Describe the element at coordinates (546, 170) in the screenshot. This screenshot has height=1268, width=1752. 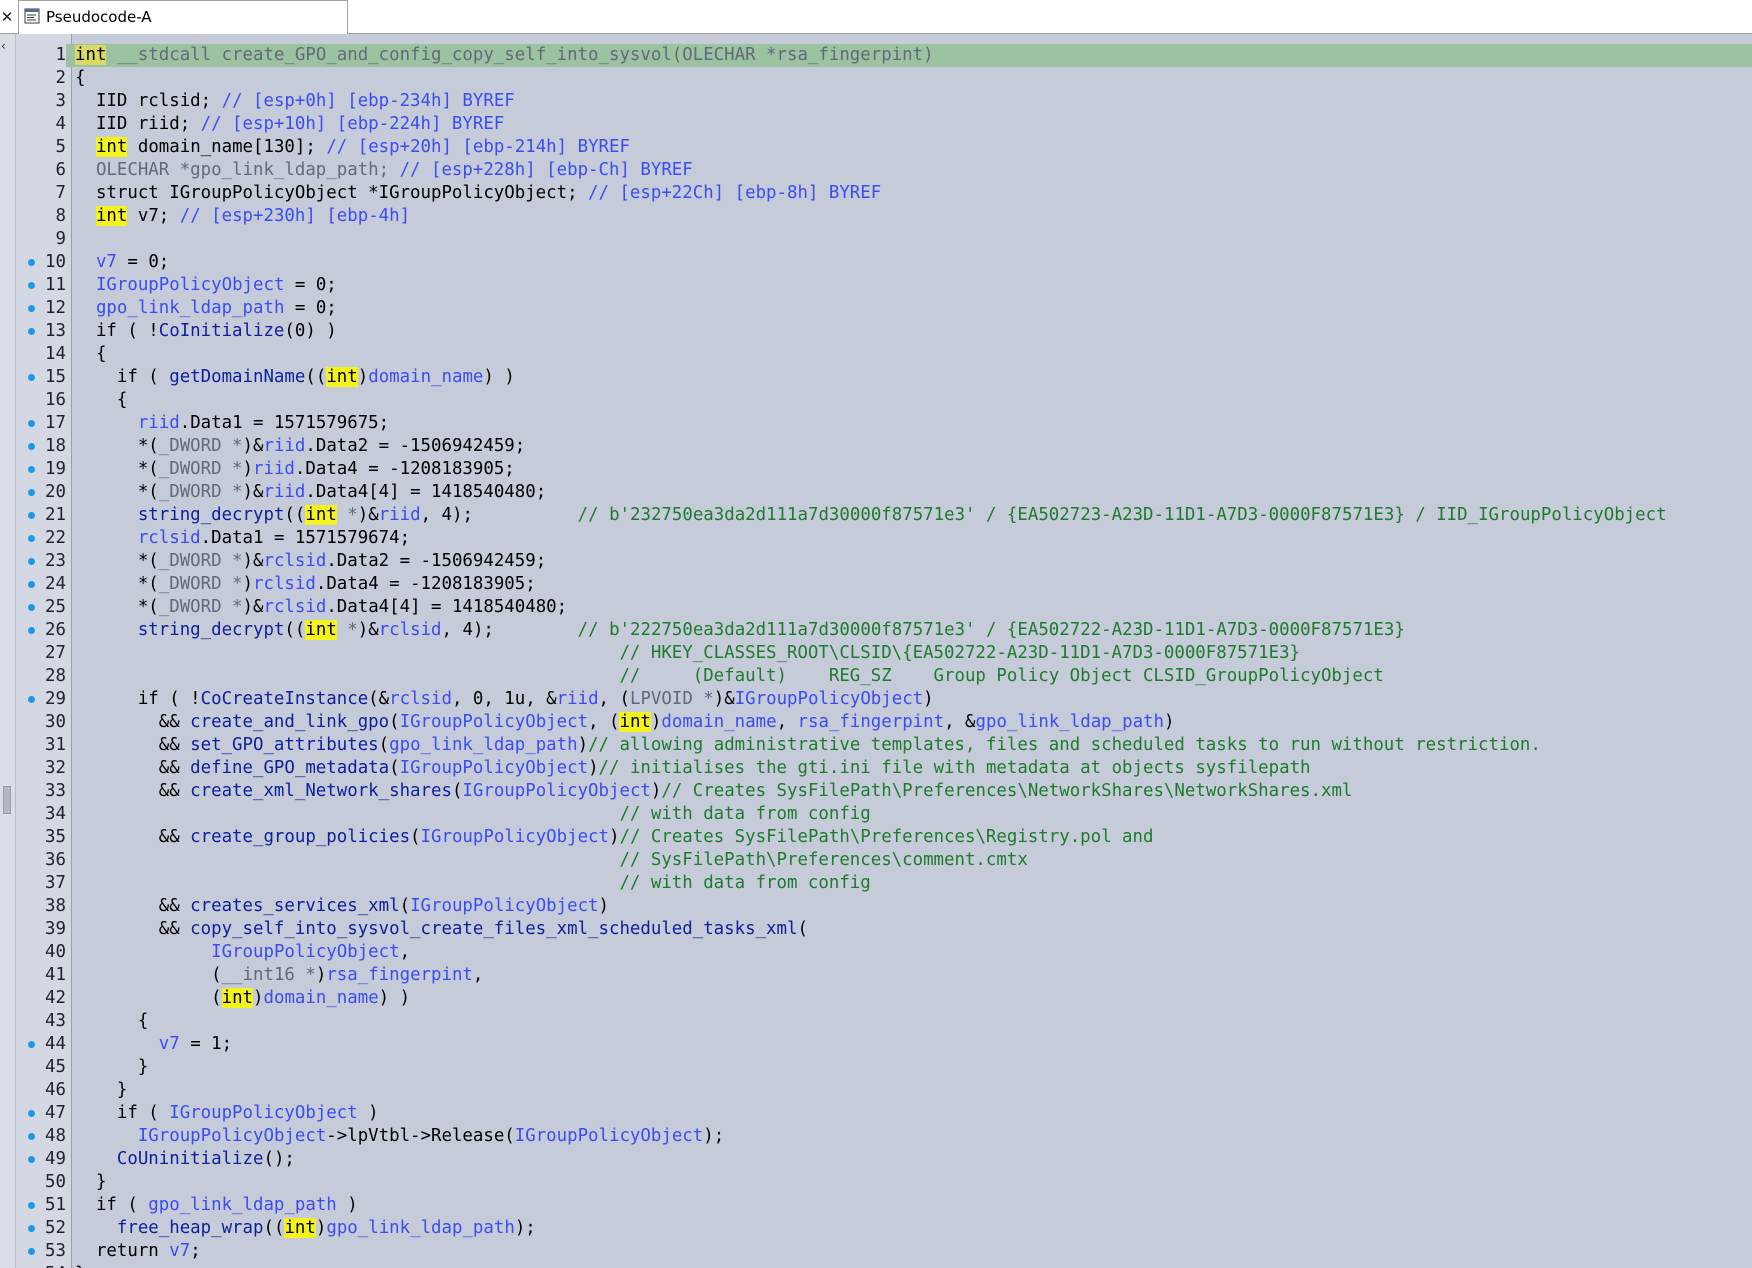
I see `code-variable: // [esp+228h] [ebp-Ch] BYREF` at that location.